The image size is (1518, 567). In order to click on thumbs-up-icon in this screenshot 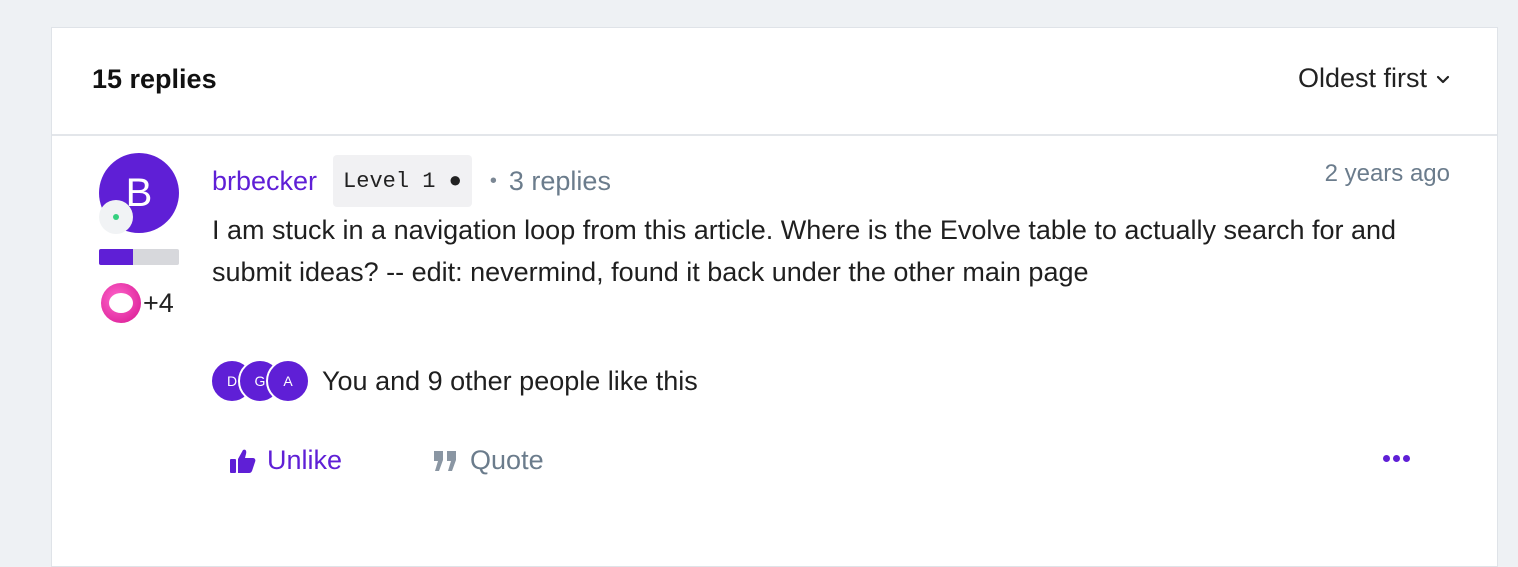, I will do `click(243, 461)`.